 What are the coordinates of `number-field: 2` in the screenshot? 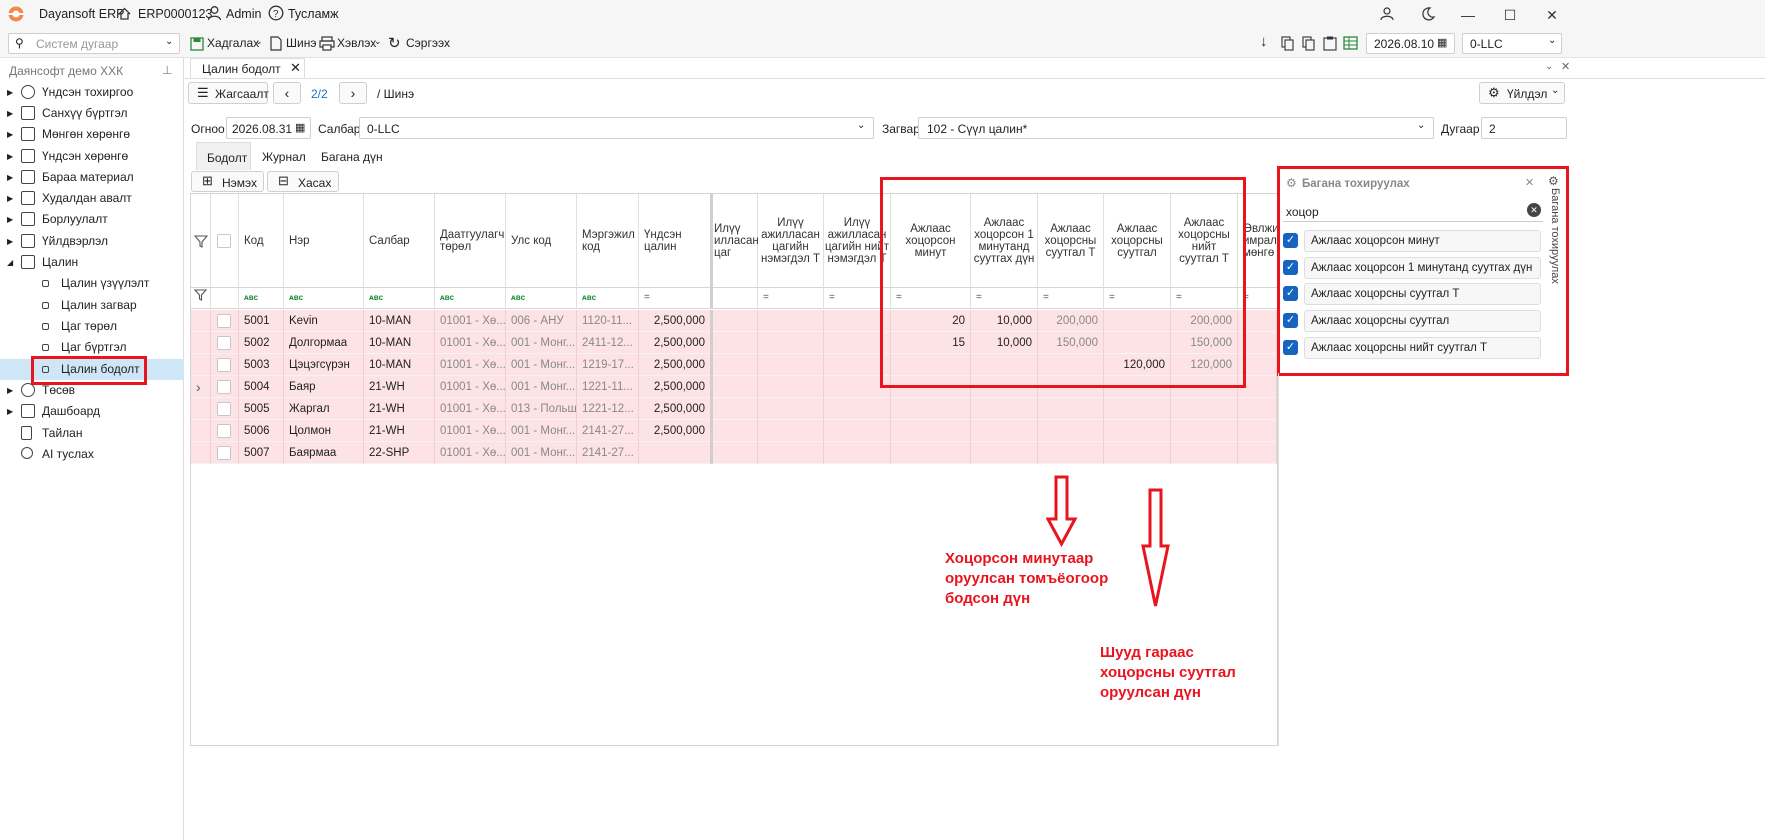 It's located at (1524, 128).